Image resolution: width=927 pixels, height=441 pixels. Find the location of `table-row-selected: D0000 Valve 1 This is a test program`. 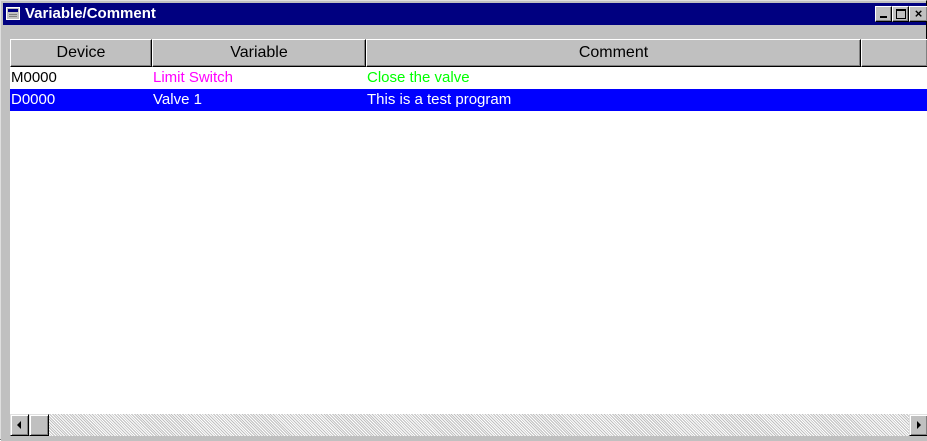

table-row-selected: D0000 Valve 1 This is a test program is located at coordinates (468, 100).